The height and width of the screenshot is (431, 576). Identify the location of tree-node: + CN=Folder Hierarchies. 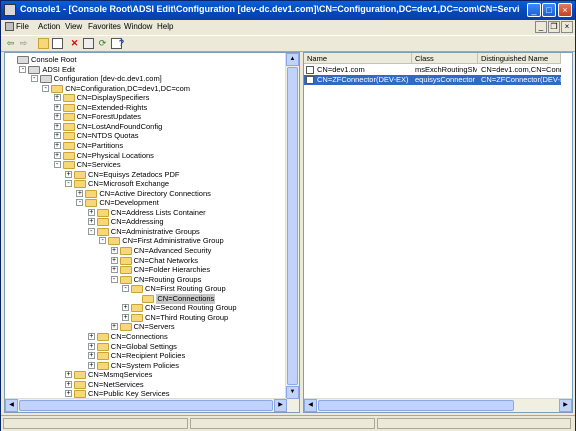
(197, 270).